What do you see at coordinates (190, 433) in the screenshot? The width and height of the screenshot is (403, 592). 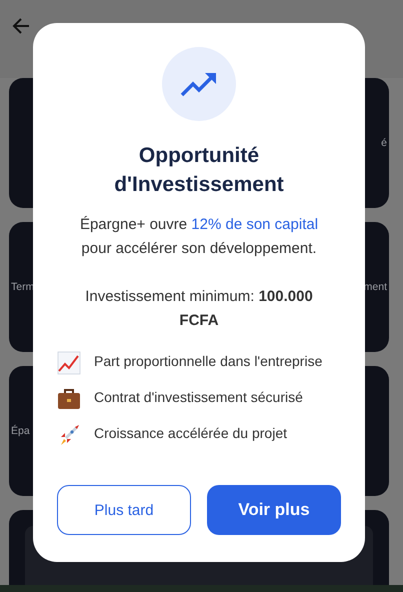 I see `feature-text: Croissance accélérée du projet` at bounding box center [190, 433].